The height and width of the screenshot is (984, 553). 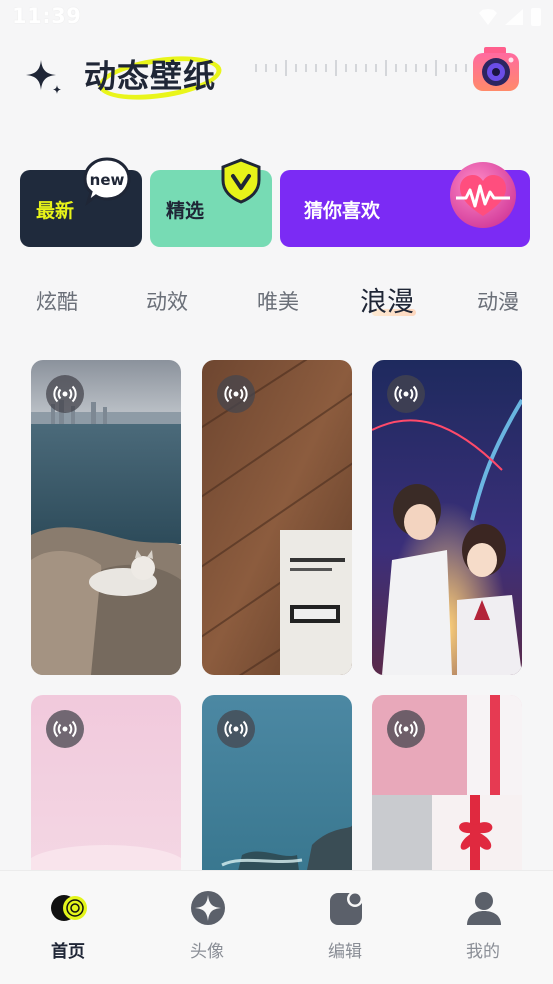 I want to click on signal-icon, so click(x=514, y=17).